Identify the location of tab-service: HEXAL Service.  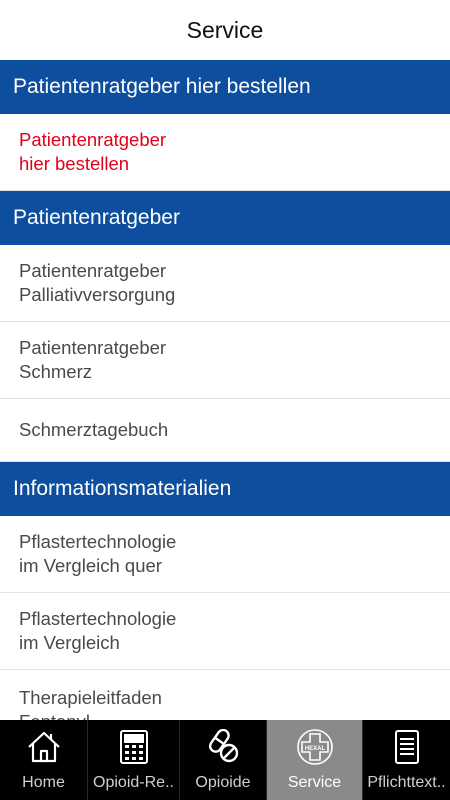
(315, 760).